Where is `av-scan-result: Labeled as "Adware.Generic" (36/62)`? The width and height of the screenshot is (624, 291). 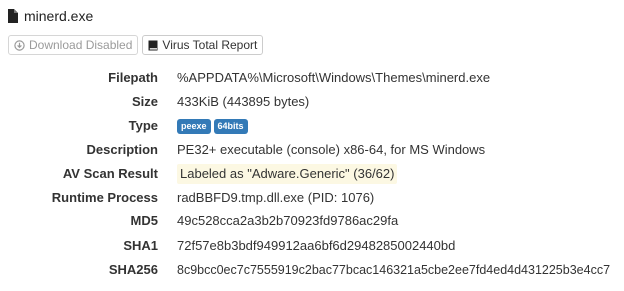 av-scan-result: Labeled as "Adware.Generic" (36/62) is located at coordinates (287, 174).